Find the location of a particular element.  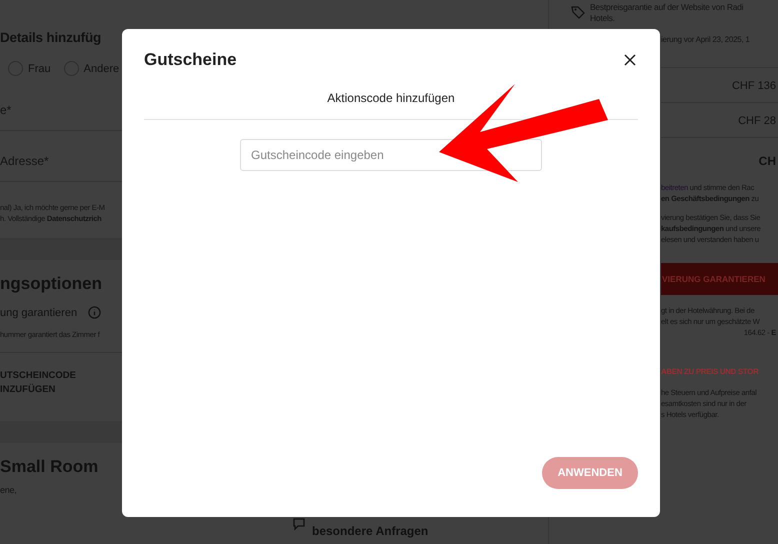

close-button is located at coordinates (630, 60).